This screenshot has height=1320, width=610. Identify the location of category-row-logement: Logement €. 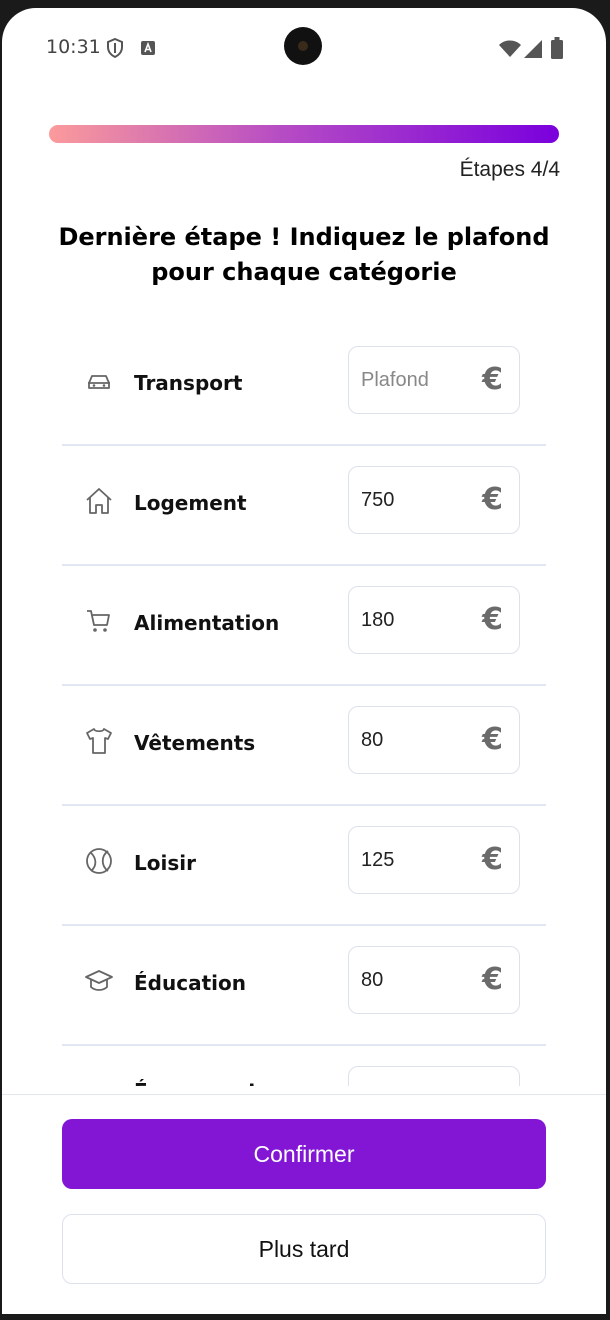
(304, 506).